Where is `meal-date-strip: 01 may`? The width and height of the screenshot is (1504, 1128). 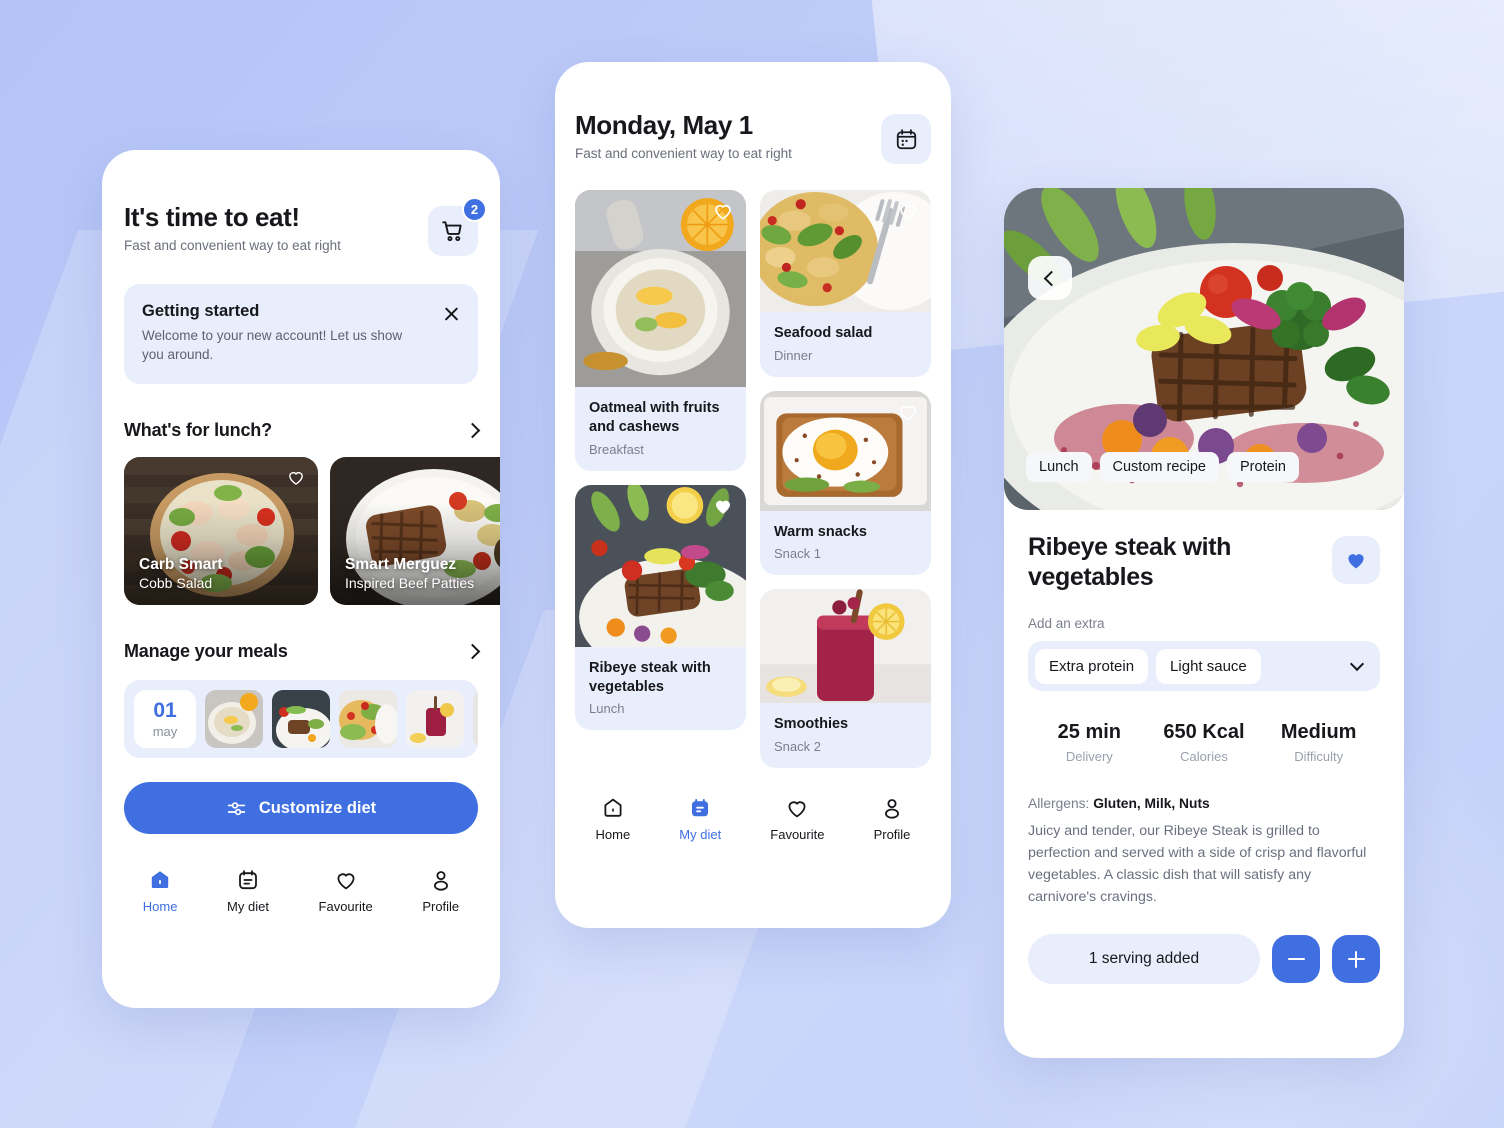
meal-date-strip: 01 may is located at coordinates (301, 719).